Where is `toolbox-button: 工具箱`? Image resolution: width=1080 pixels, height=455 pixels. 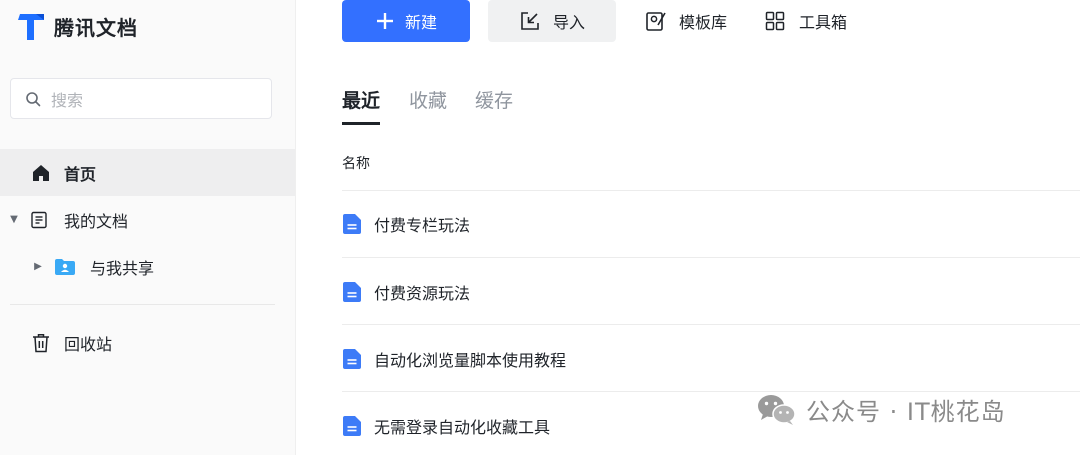
toolbox-button: 工具箱 is located at coordinates (810, 21).